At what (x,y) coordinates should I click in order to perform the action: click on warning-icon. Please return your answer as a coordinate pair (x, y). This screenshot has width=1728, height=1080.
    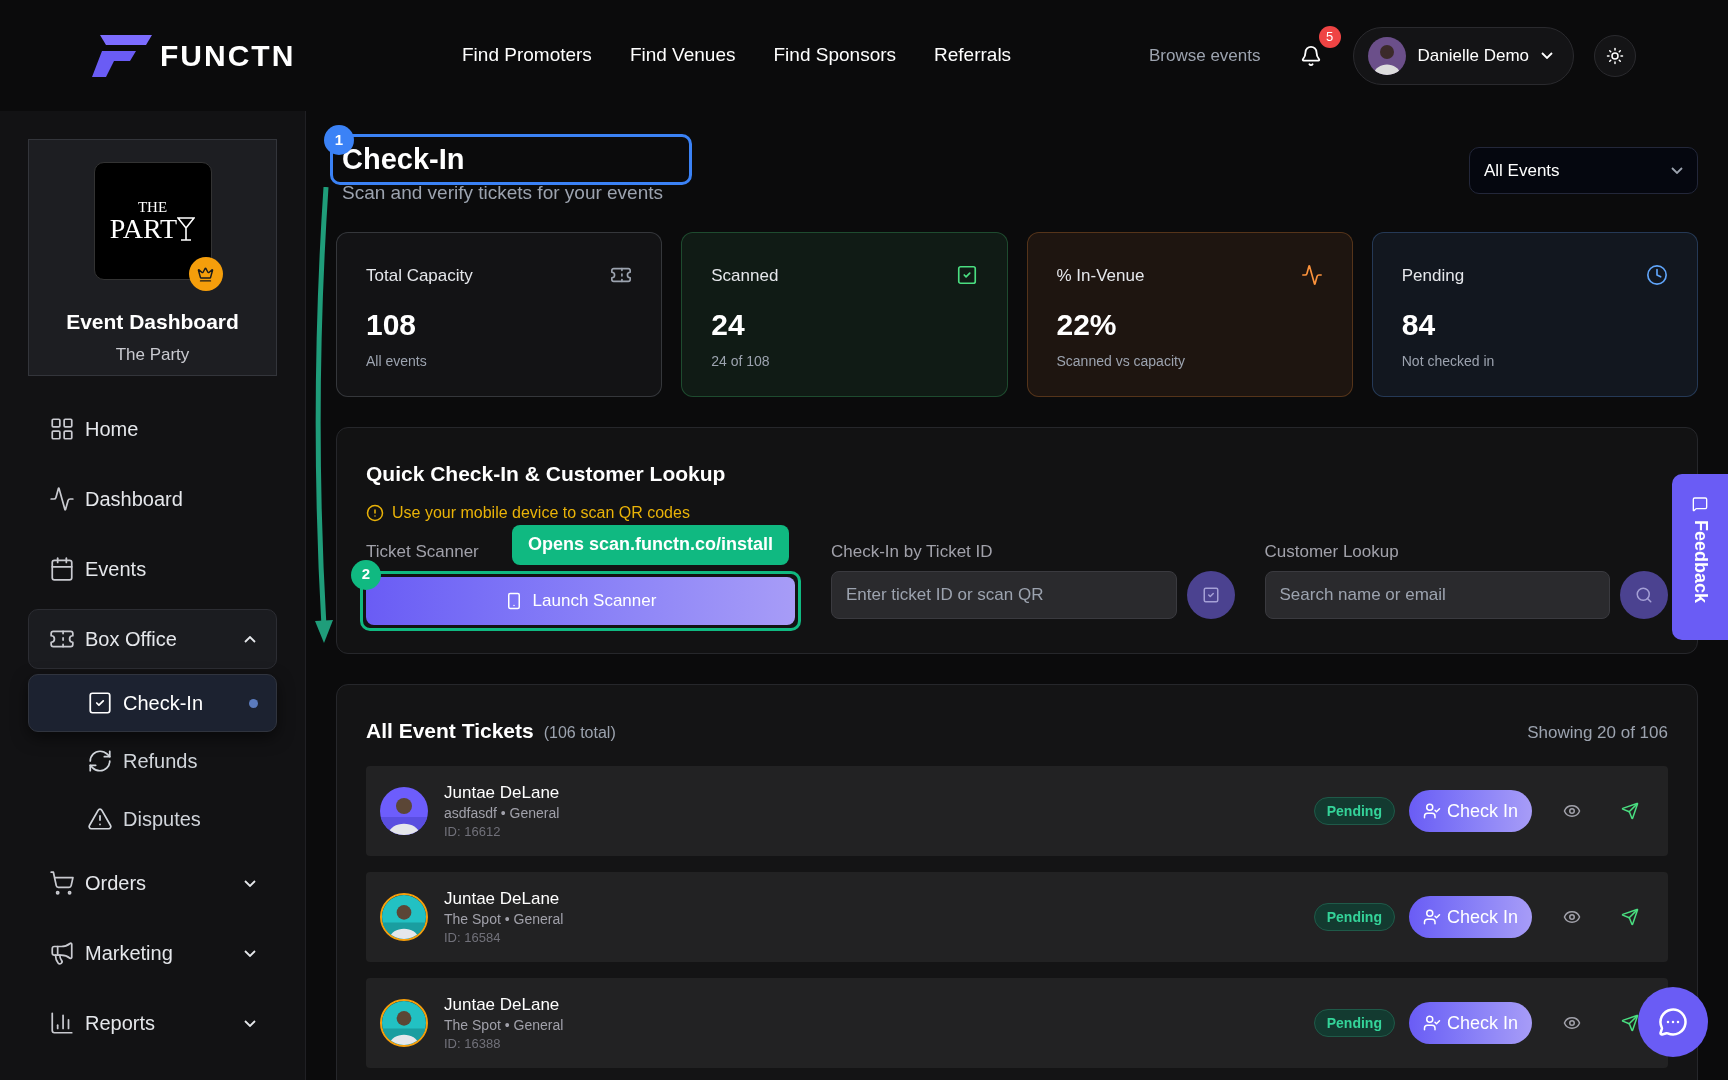
    Looking at the image, I should click on (100, 819).